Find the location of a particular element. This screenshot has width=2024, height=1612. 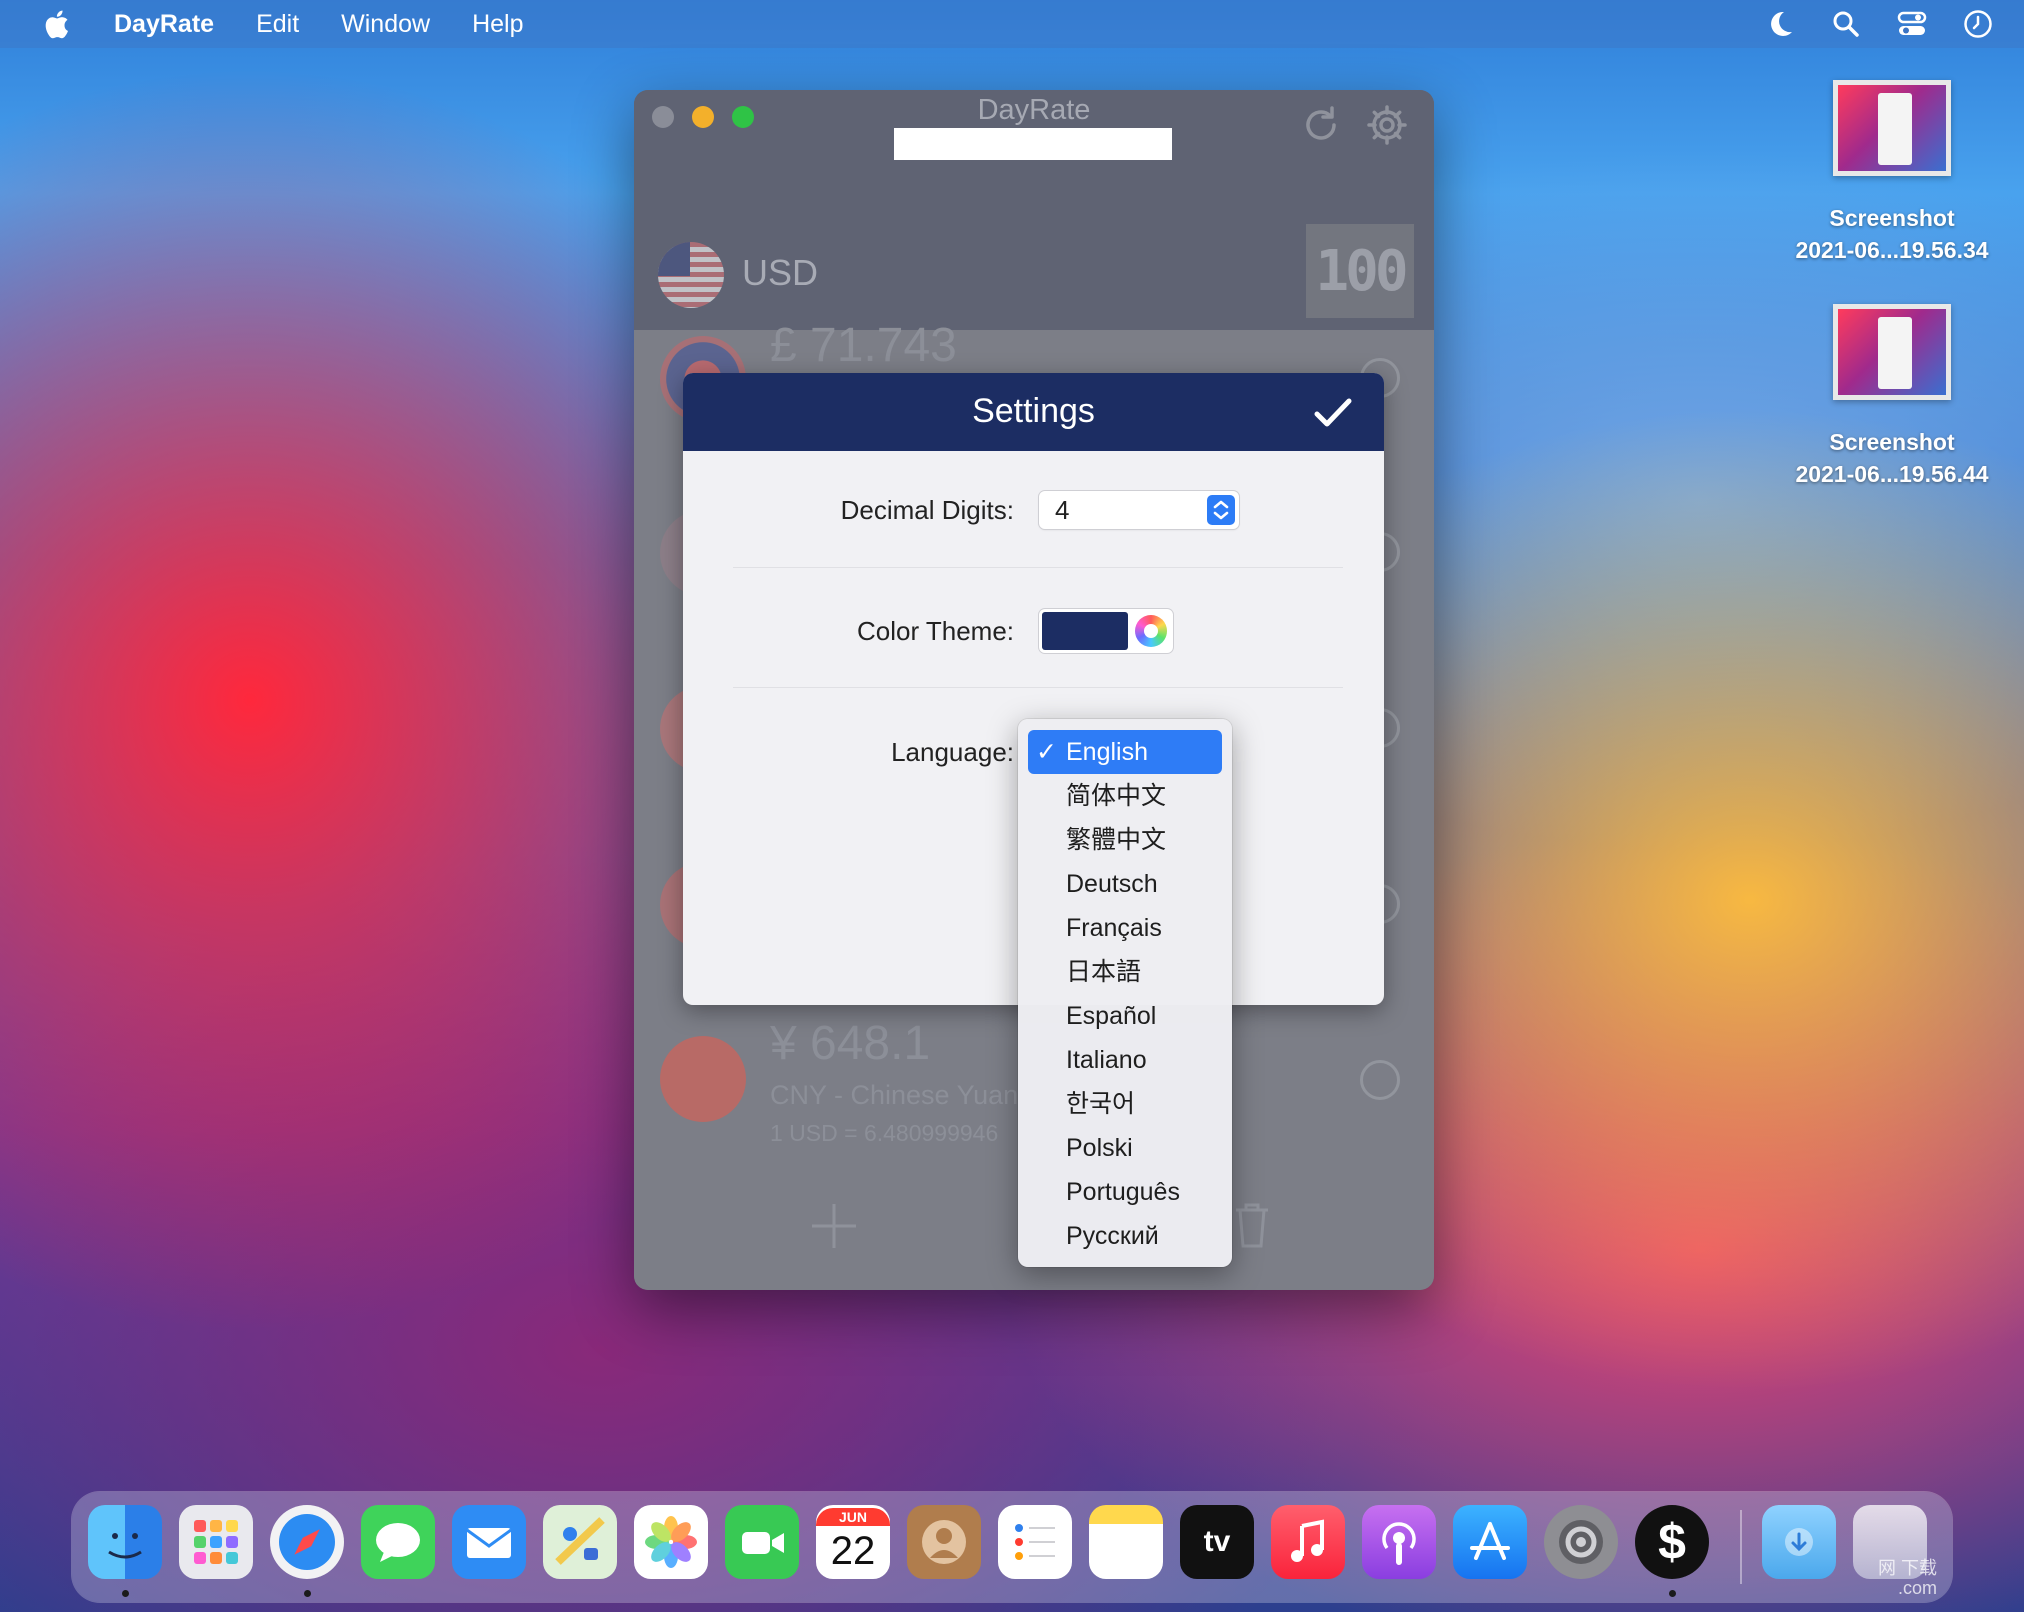

currency-name: CNY - Chinese Yuan is located at coordinates (894, 1095).